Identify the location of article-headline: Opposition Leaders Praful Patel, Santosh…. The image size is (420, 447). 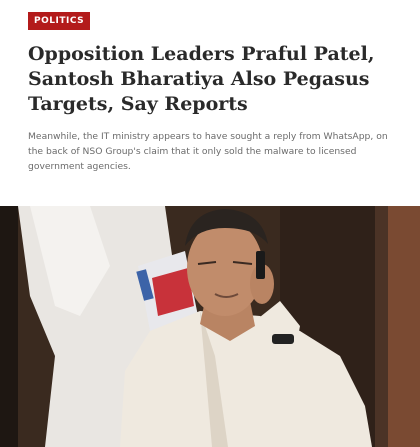
(213, 79).